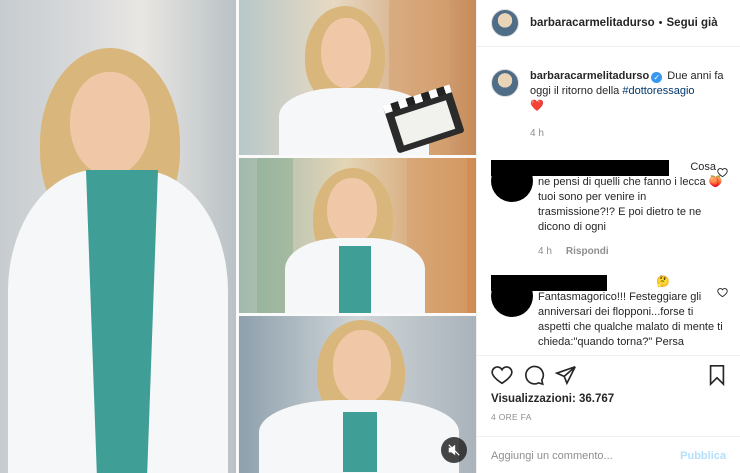  What do you see at coordinates (122, 321) in the screenshot?
I see `photo-scrubs` at bounding box center [122, 321].